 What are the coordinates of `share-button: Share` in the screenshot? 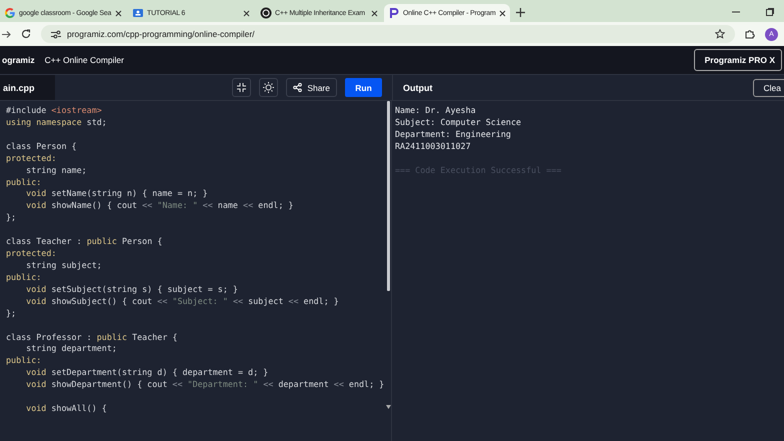 It's located at (311, 87).